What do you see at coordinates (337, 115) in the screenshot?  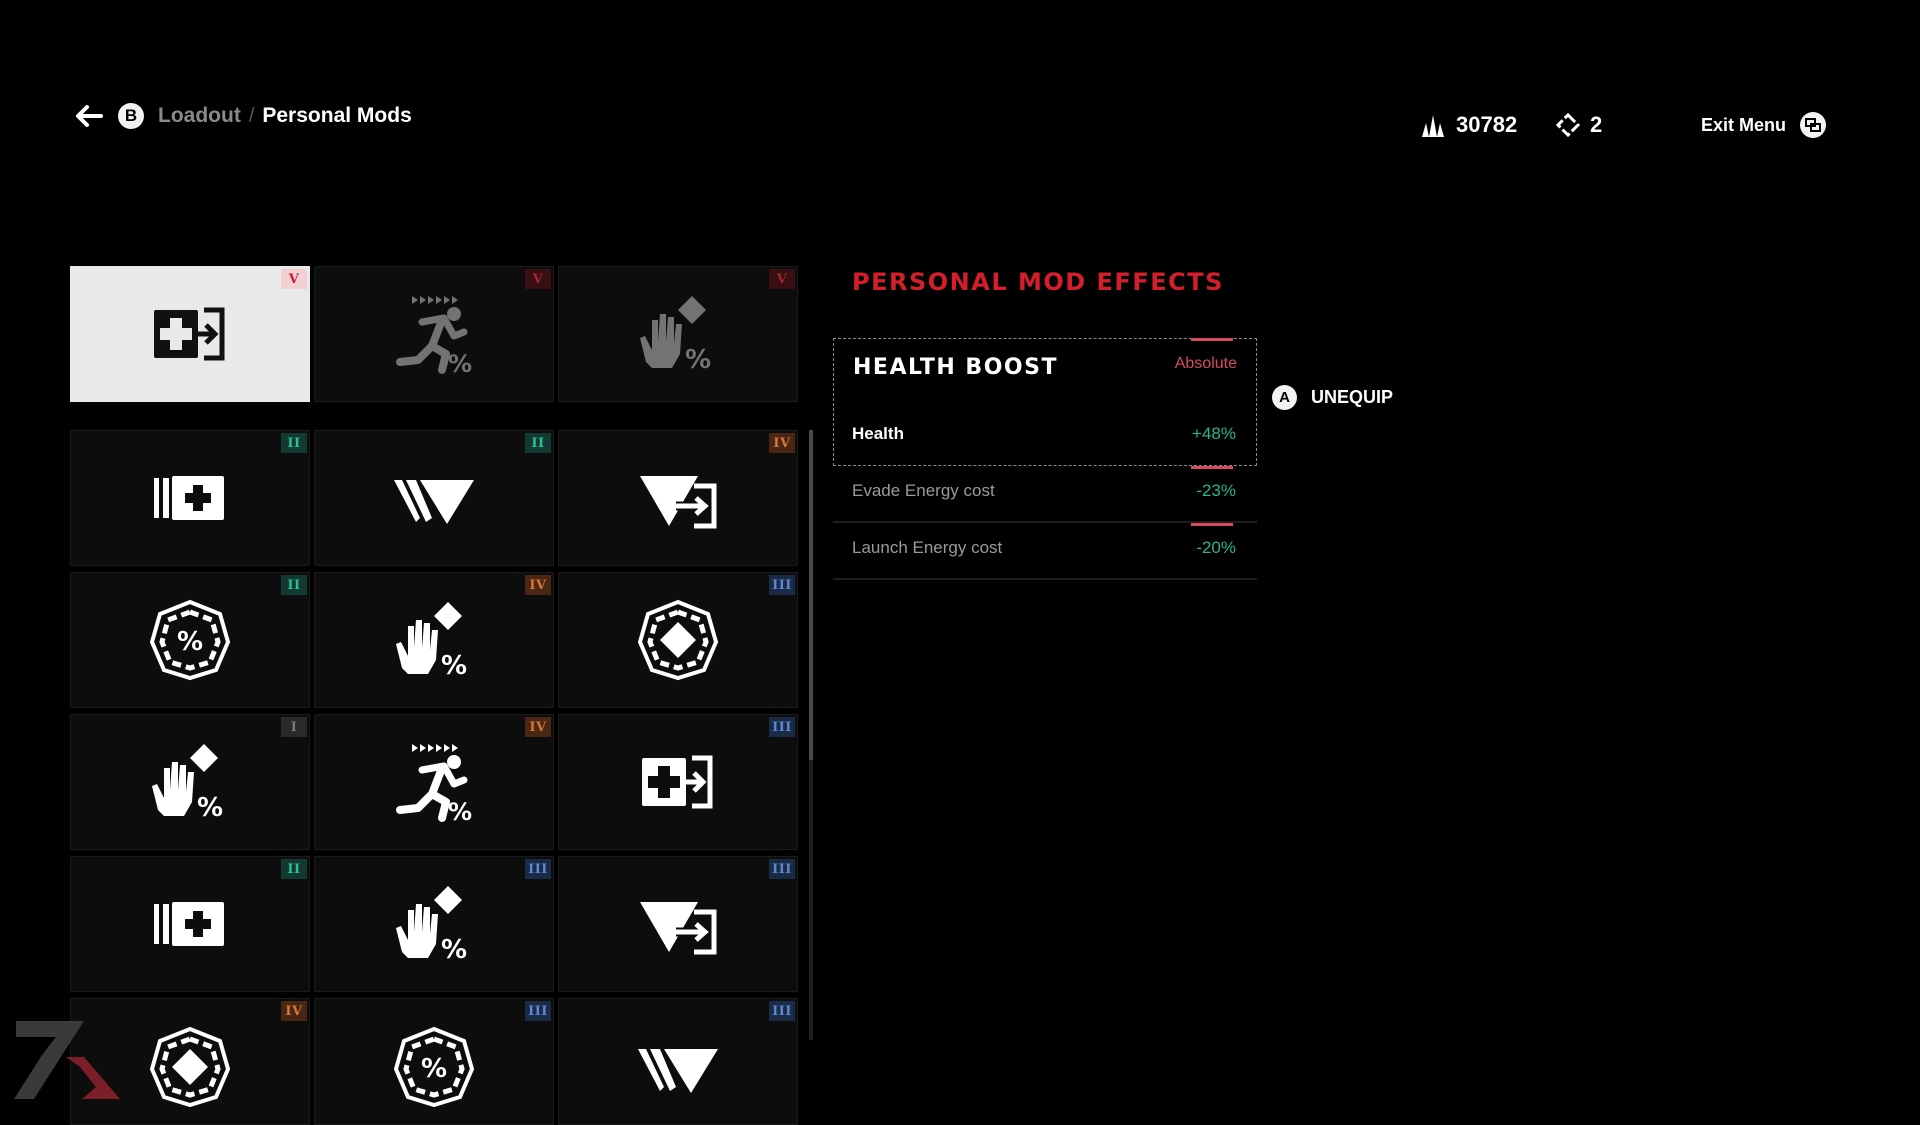 I see `breadcrumb-current: Personal Mods` at bounding box center [337, 115].